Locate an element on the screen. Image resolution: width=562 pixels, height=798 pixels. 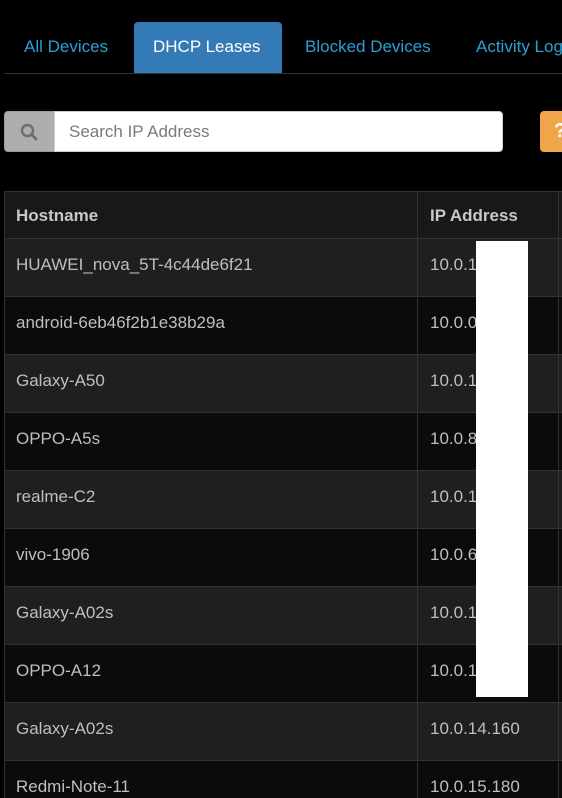
tab-blocked-devices: Blocked Devices is located at coordinates (370, 47).